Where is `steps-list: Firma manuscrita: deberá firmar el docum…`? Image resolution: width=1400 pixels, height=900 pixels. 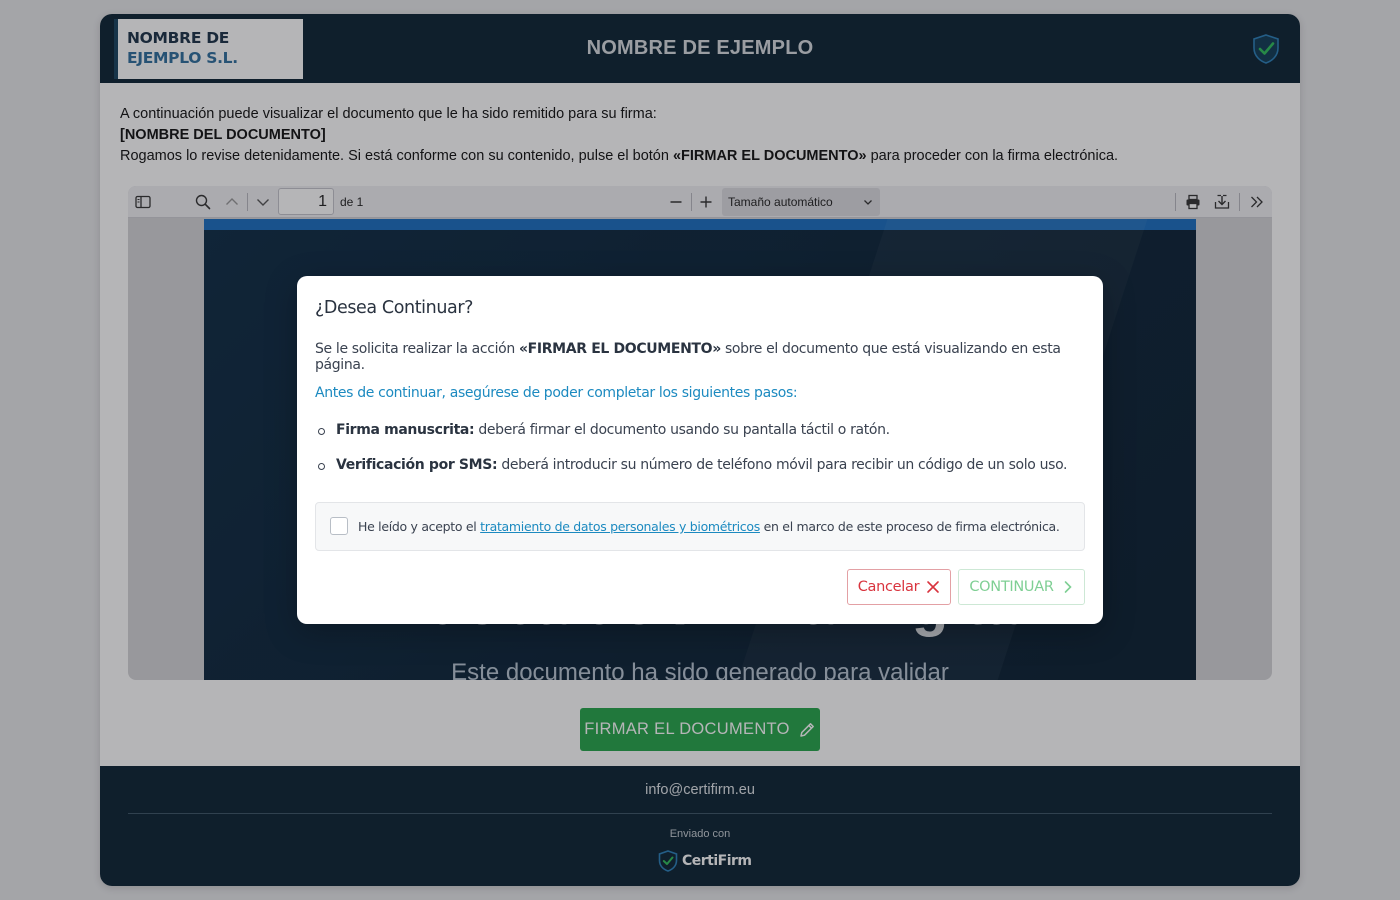
steps-list: Firma manuscrita: deberá firmar el docum… is located at coordinates (691, 457).